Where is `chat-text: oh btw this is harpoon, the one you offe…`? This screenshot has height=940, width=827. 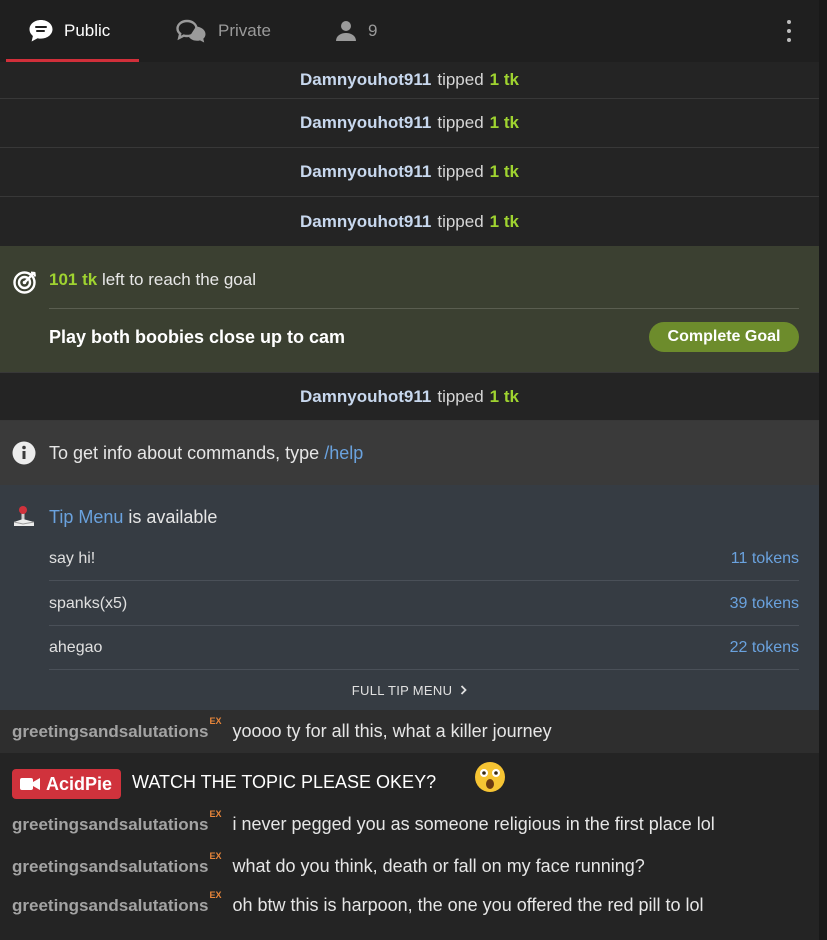
chat-text: oh btw this is harpoon, the one you offe… is located at coordinates (468, 905).